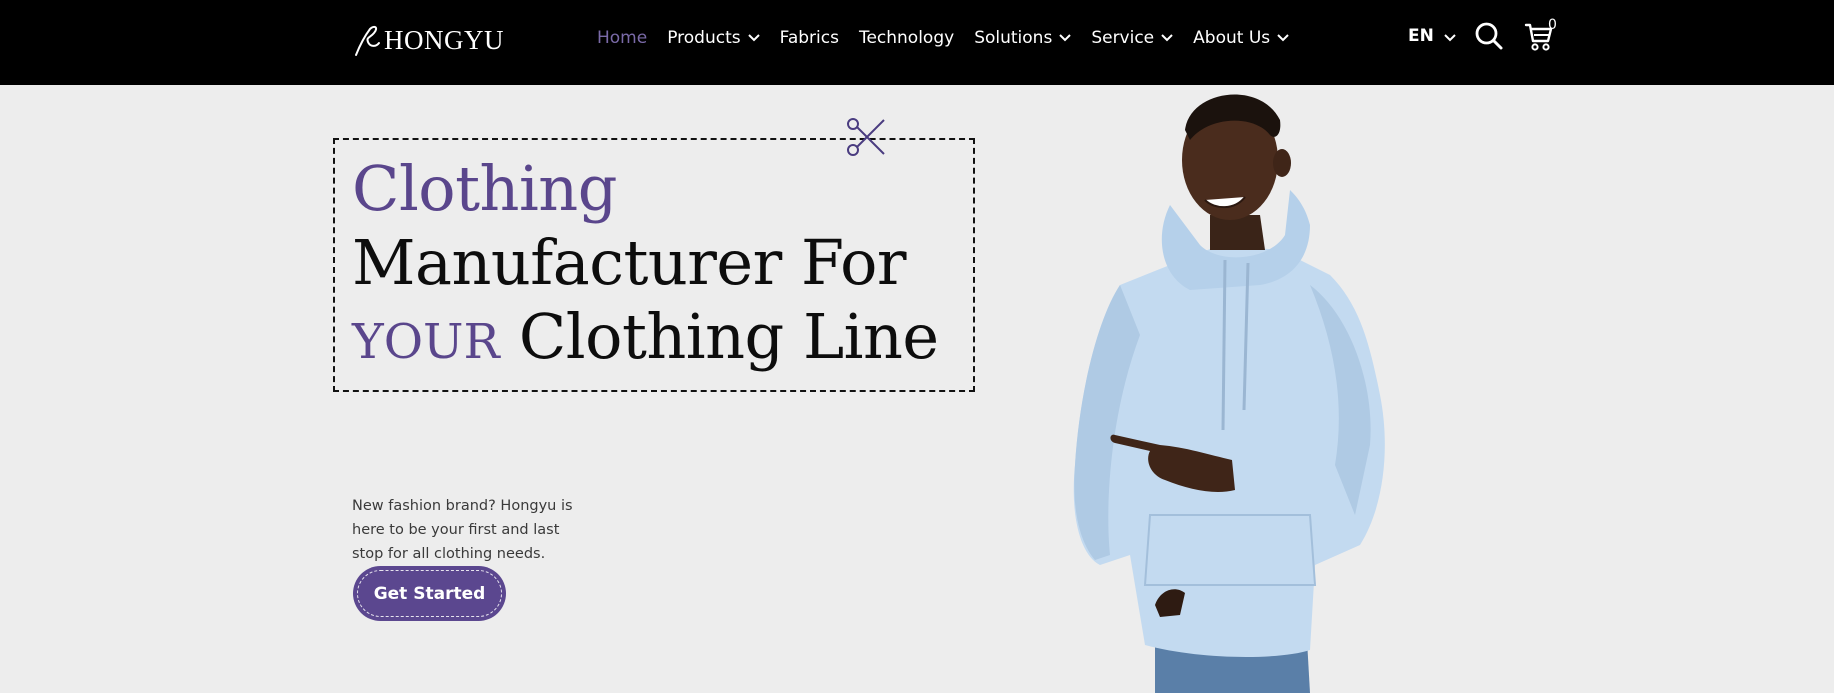 The width and height of the screenshot is (1834, 693). I want to click on nav-service: Service, so click(1132, 38).